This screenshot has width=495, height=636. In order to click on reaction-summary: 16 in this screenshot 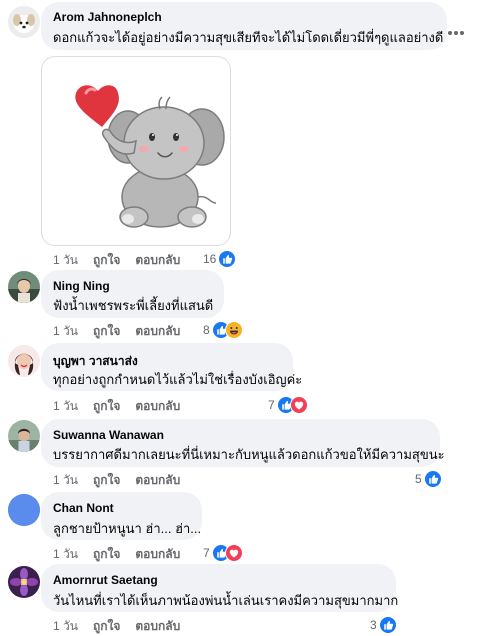, I will do `click(220, 259)`.